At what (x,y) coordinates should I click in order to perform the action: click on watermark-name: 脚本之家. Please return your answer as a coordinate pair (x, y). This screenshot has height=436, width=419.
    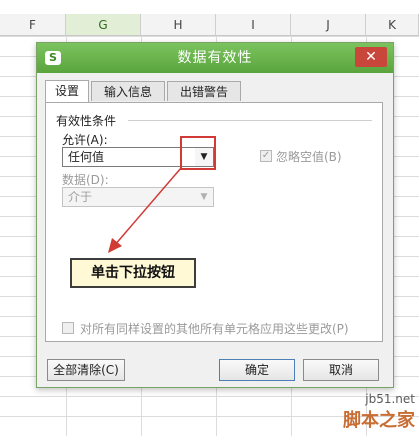
    Looking at the image, I should click on (379, 420).